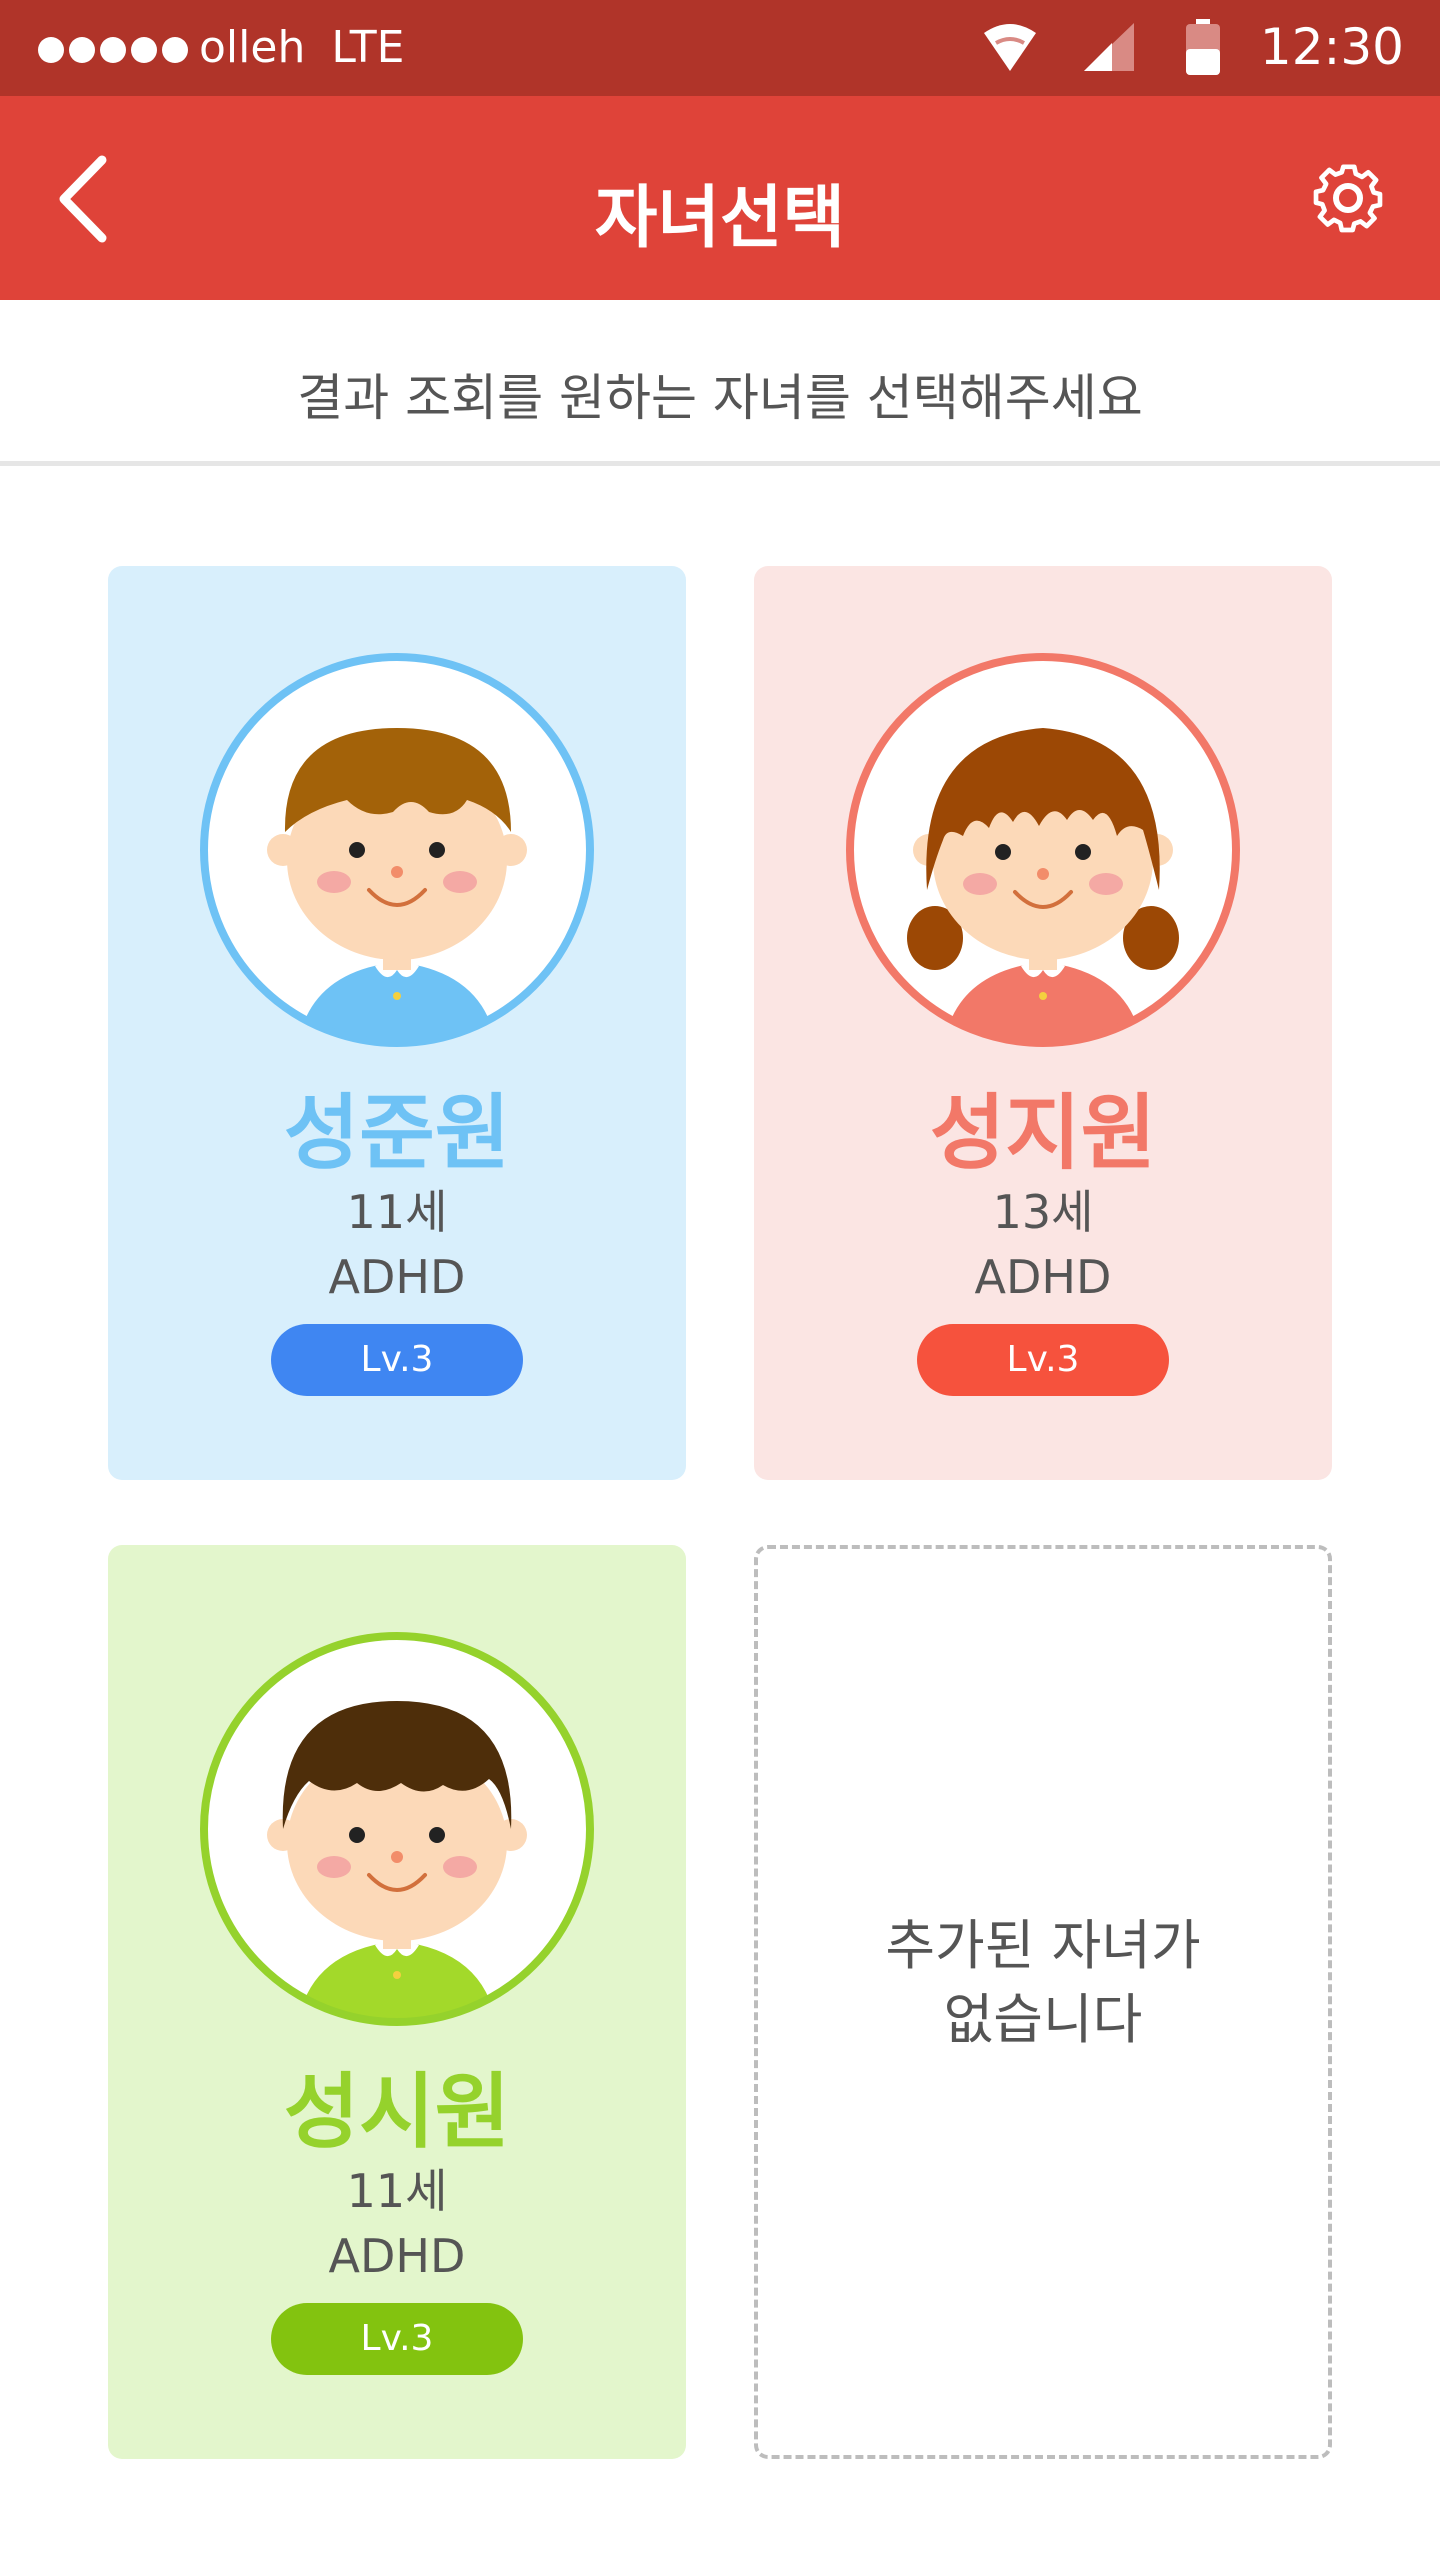  Describe the element at coordinates (1331, 47) in the screenshot. I see `clock: 12:30` at that location.